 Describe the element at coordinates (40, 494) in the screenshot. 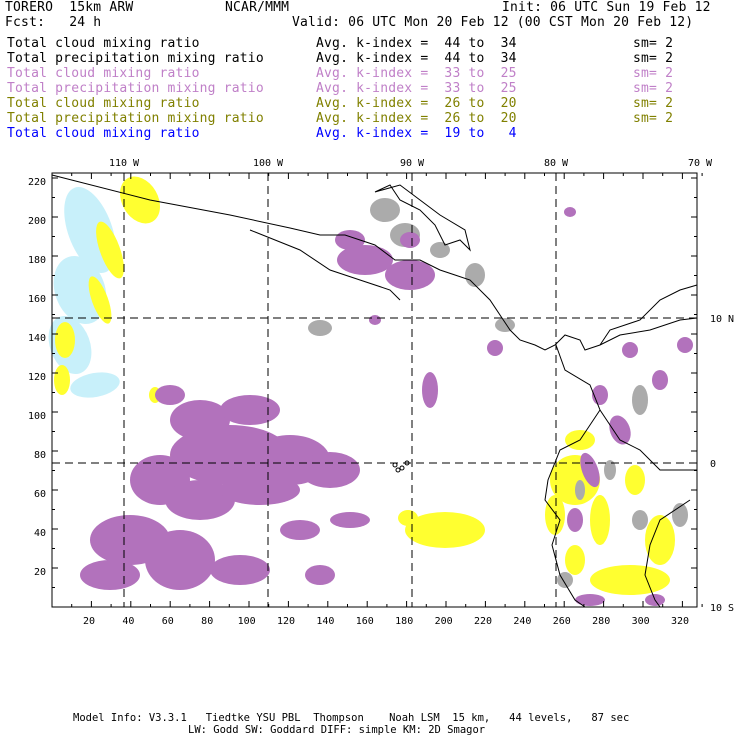

I see `y-tick-label: 60` at that location.